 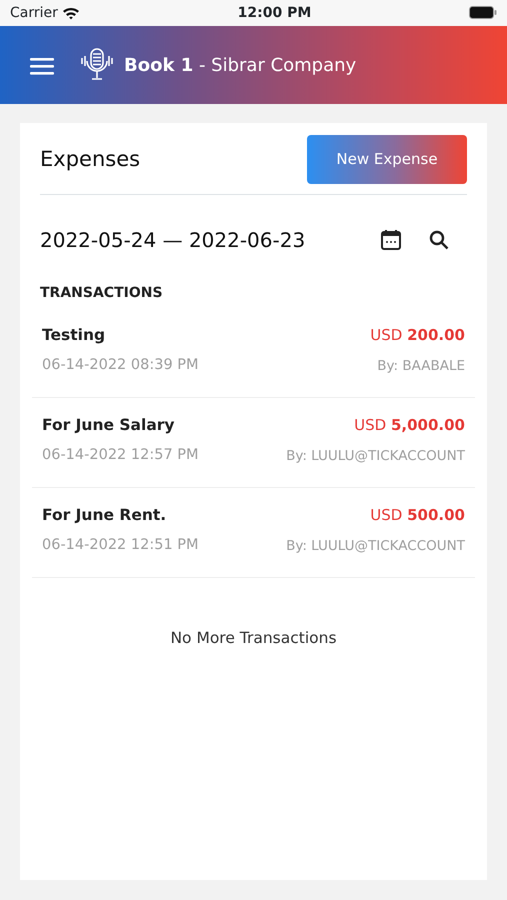 I want to click on calendar-button, so click(x=391, y=240).